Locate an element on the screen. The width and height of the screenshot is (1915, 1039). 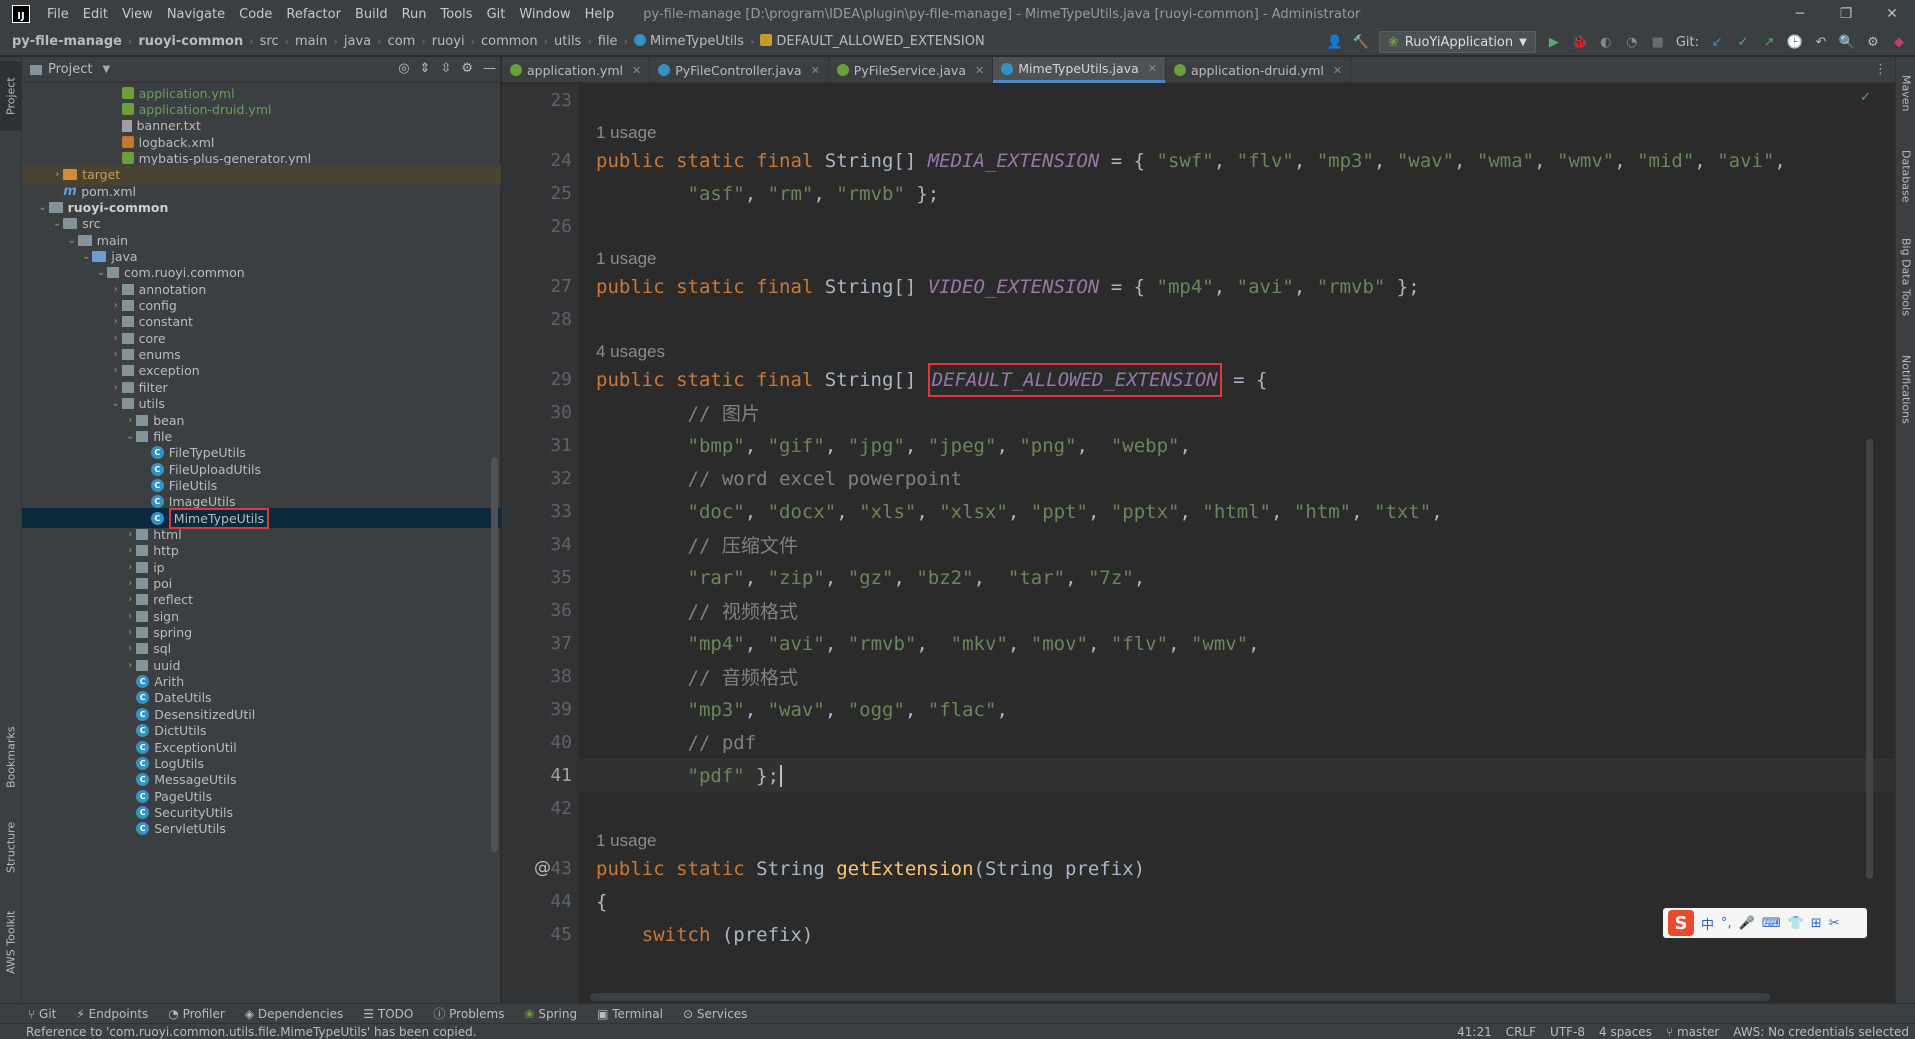
history-icon: 🕒 is located at coordinates (1795, 42).